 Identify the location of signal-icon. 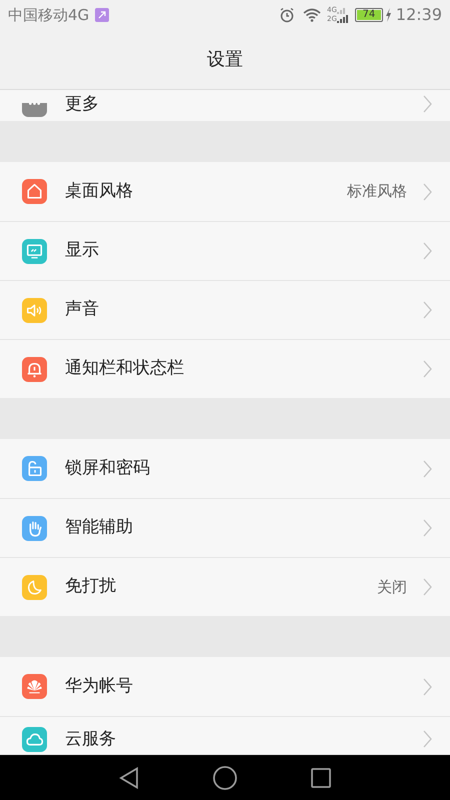
(342, 15).